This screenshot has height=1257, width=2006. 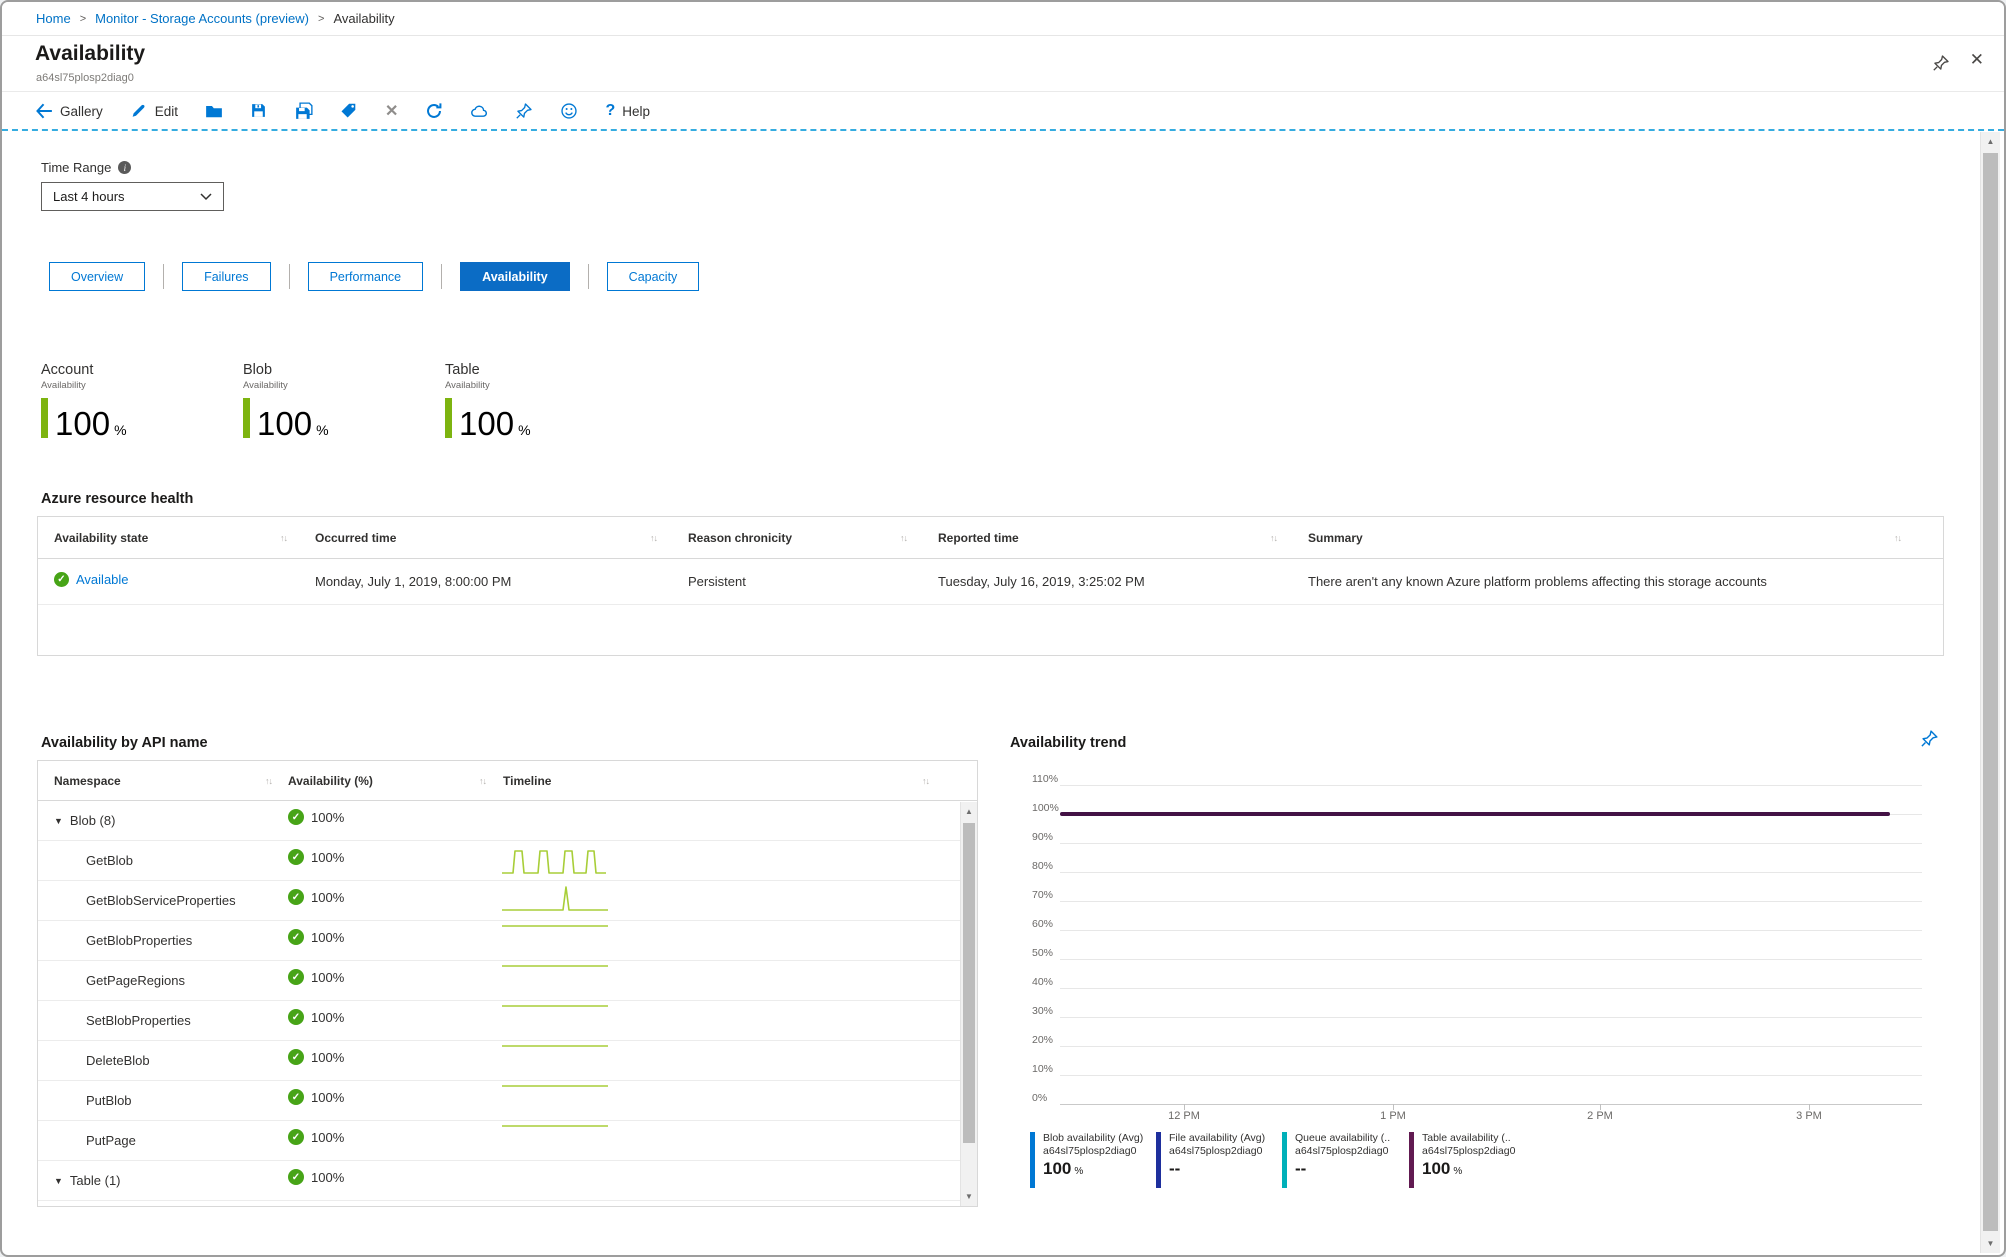 What do you see at coordinates (53, 18) in the screenshot?
I see `breadcrumb-home-link: Home` at bounding box center [53, 18].